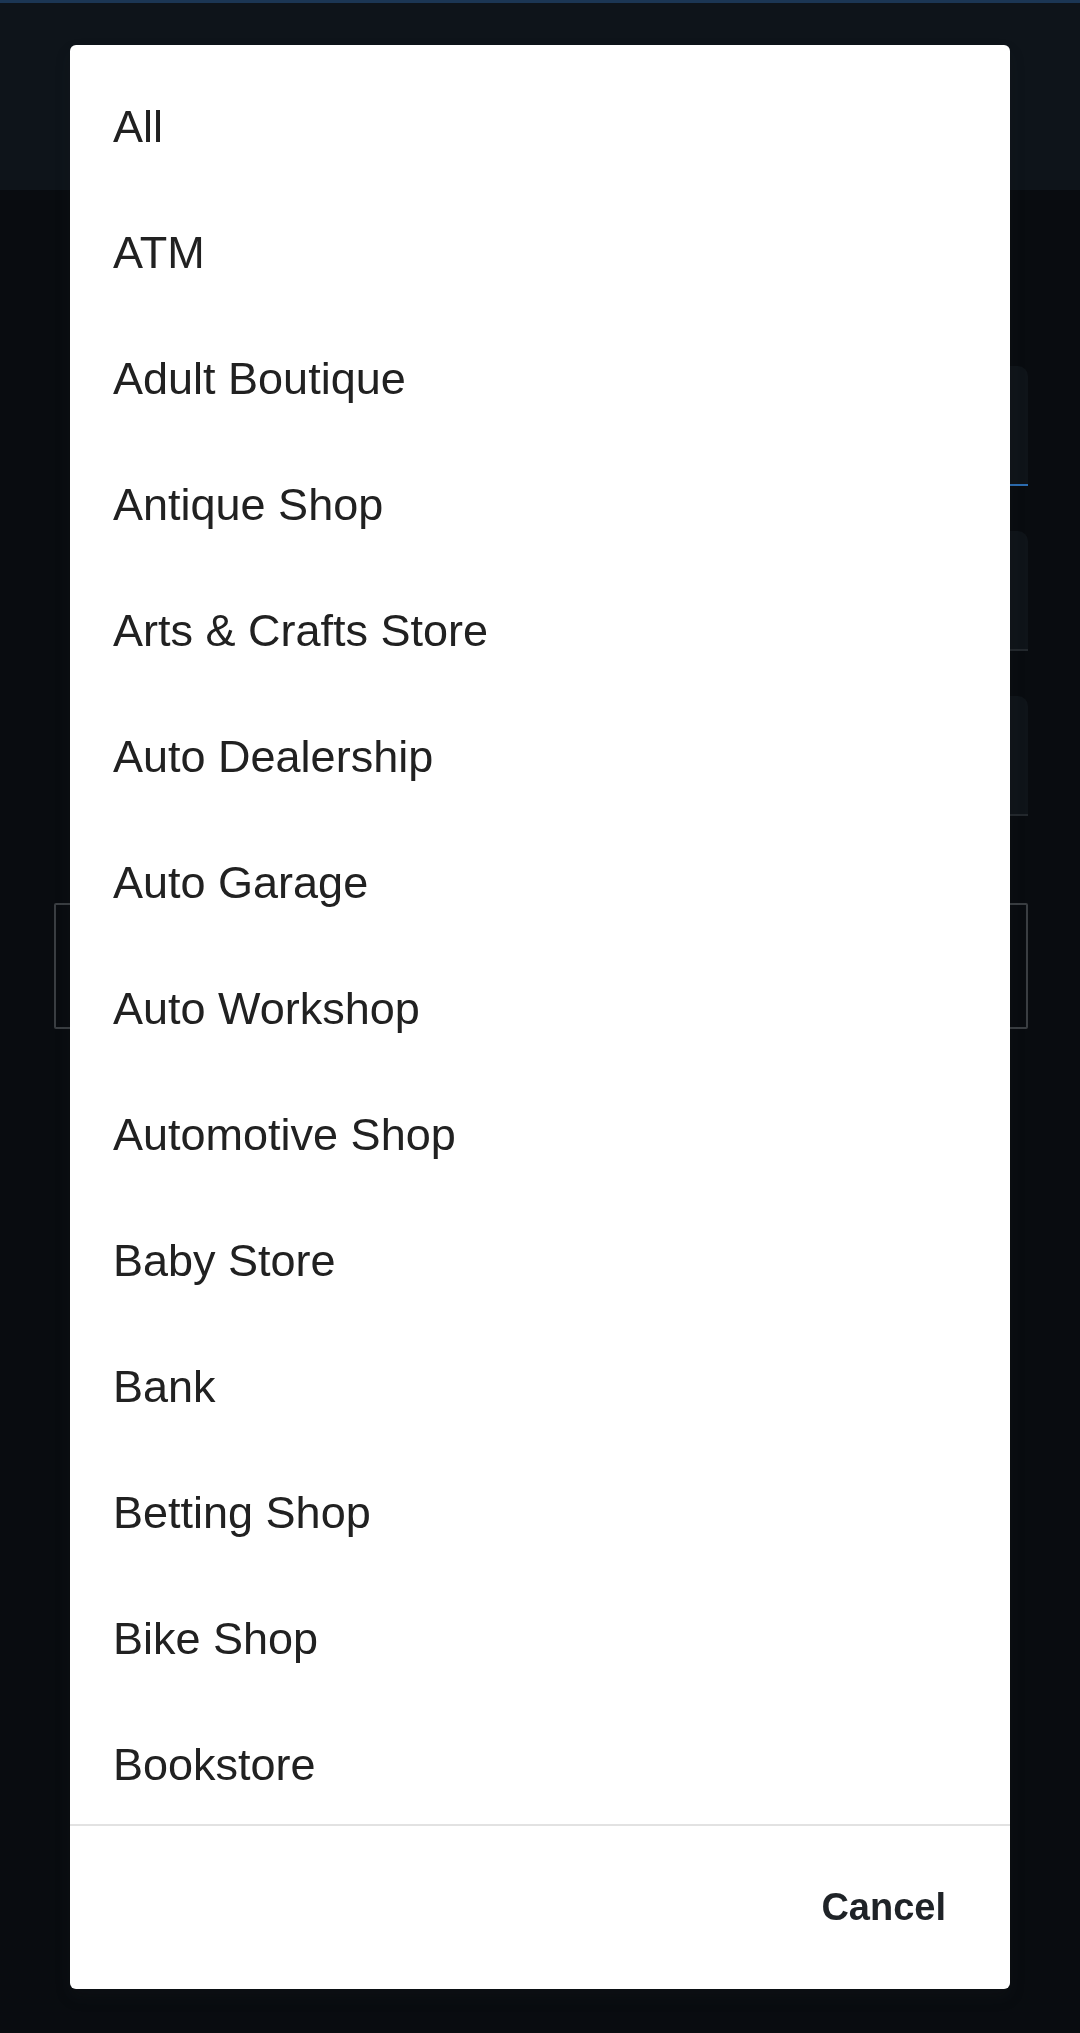  What do you see at coordinates (540, 379) in the screenshot?
I see `category-option: Adult Boutique` at bounding box center [540, 379].